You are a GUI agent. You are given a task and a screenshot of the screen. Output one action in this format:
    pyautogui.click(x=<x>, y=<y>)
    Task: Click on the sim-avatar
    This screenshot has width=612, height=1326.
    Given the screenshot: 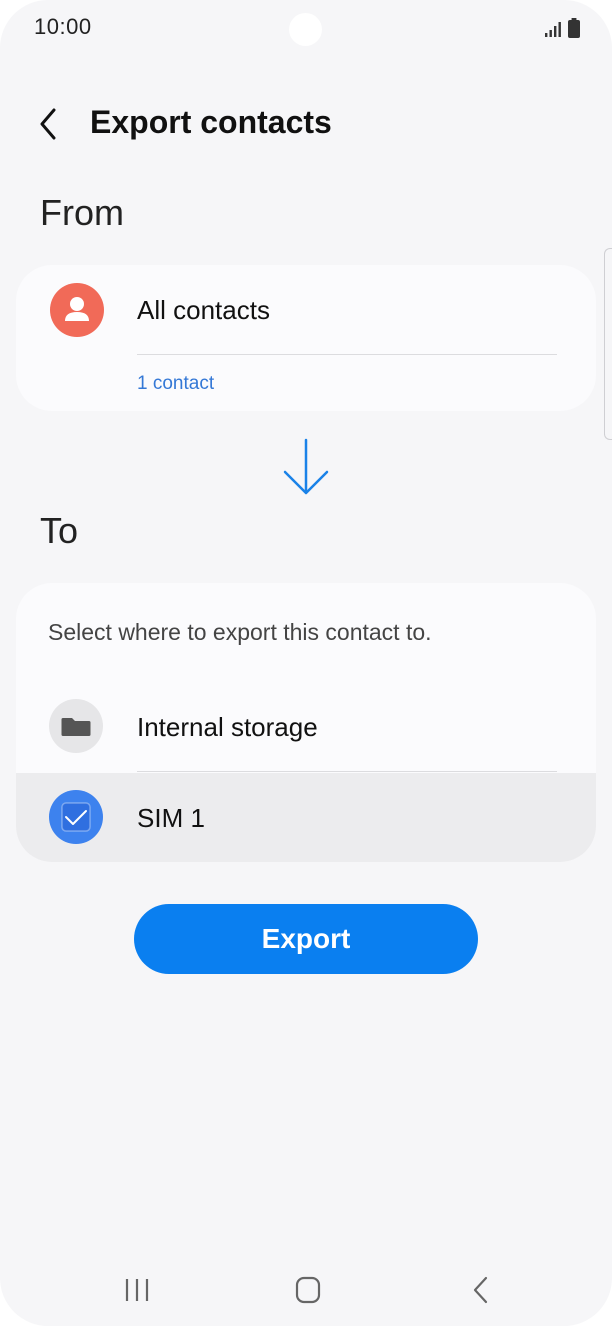 What is the action you would take?
    pyautogui.click(x=76, y=817)
    